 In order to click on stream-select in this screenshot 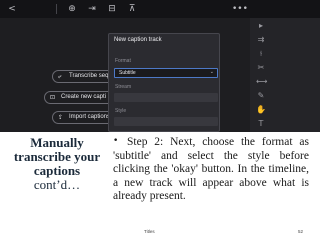, I will do `click(166, 97)`.